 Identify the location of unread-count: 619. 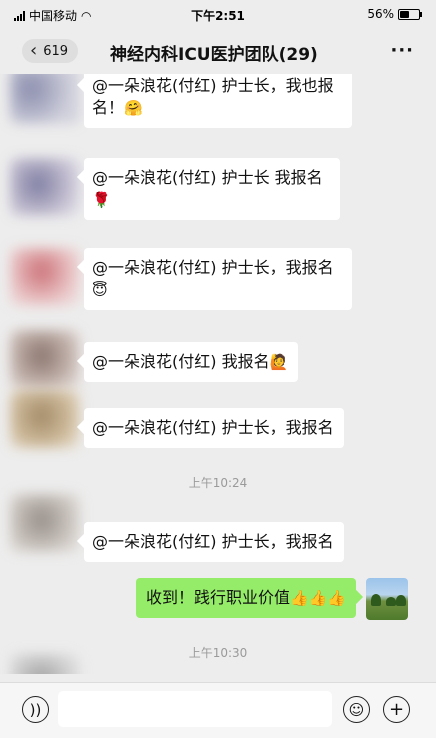
(56, 51).